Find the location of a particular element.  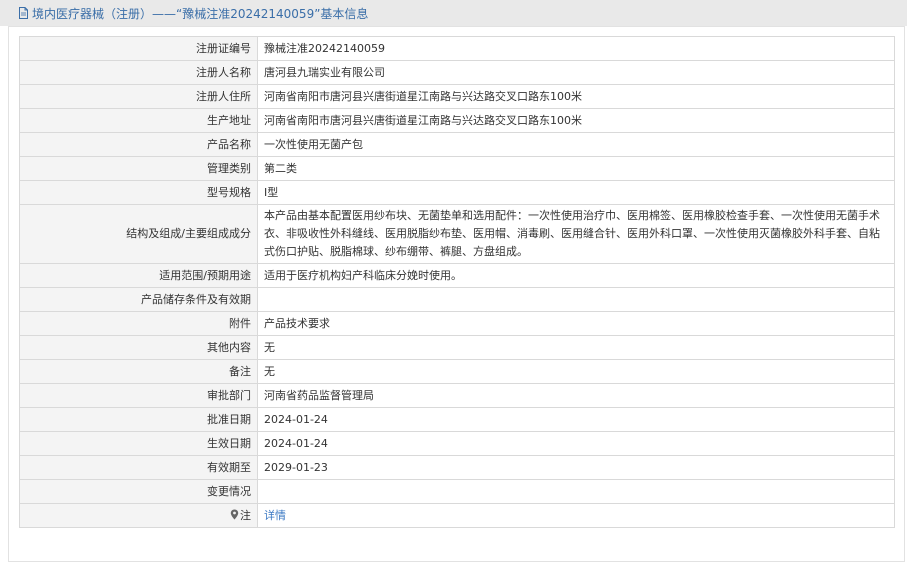

row-label: 附件 is located at coordinates (138, 323).